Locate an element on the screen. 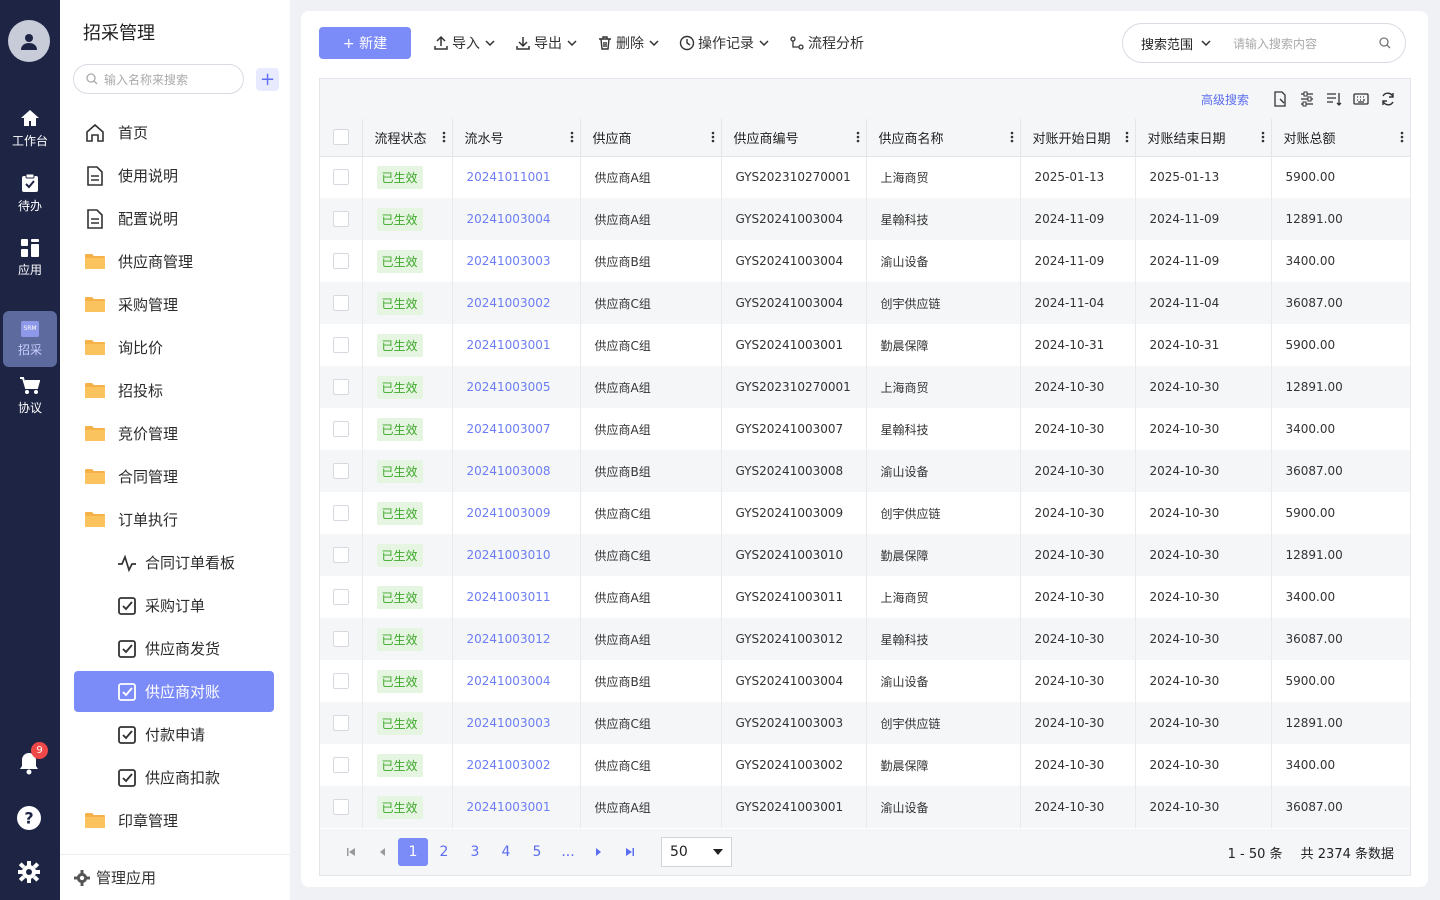  serial-cell: 20241003011 is located at coordinates (516, 597).